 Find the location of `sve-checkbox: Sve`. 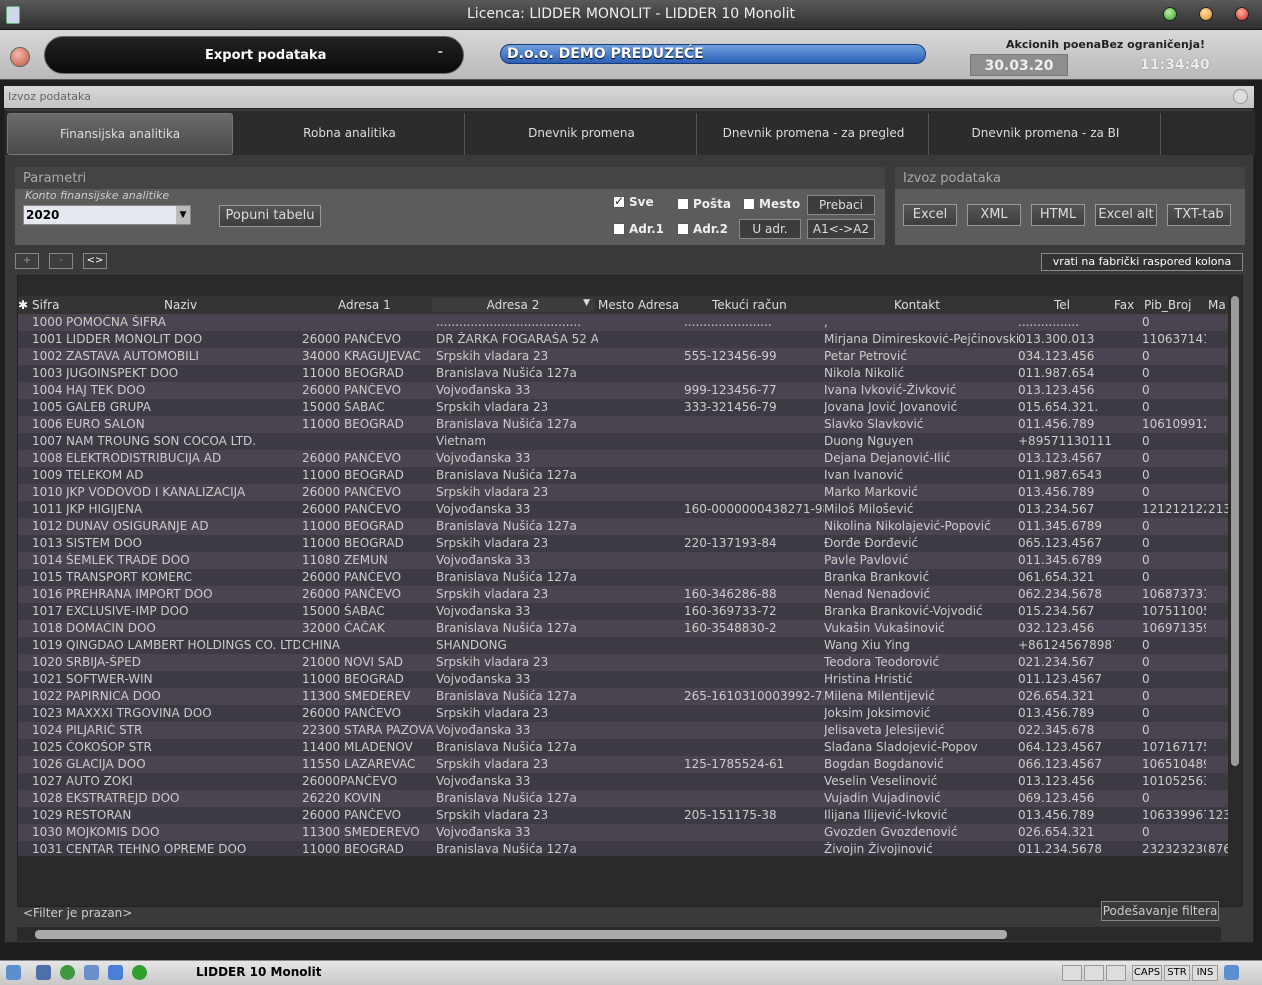

sve-checkbox: Sve is located at coordinates (633, 201).